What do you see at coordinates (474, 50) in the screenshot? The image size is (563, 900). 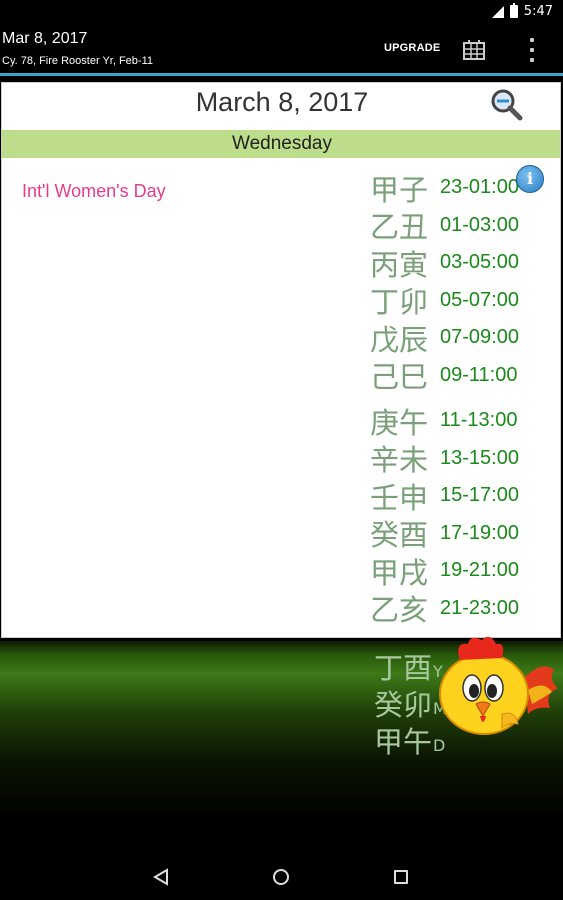 I see `calendar-grid-icon` at bounding box center [474, 50].